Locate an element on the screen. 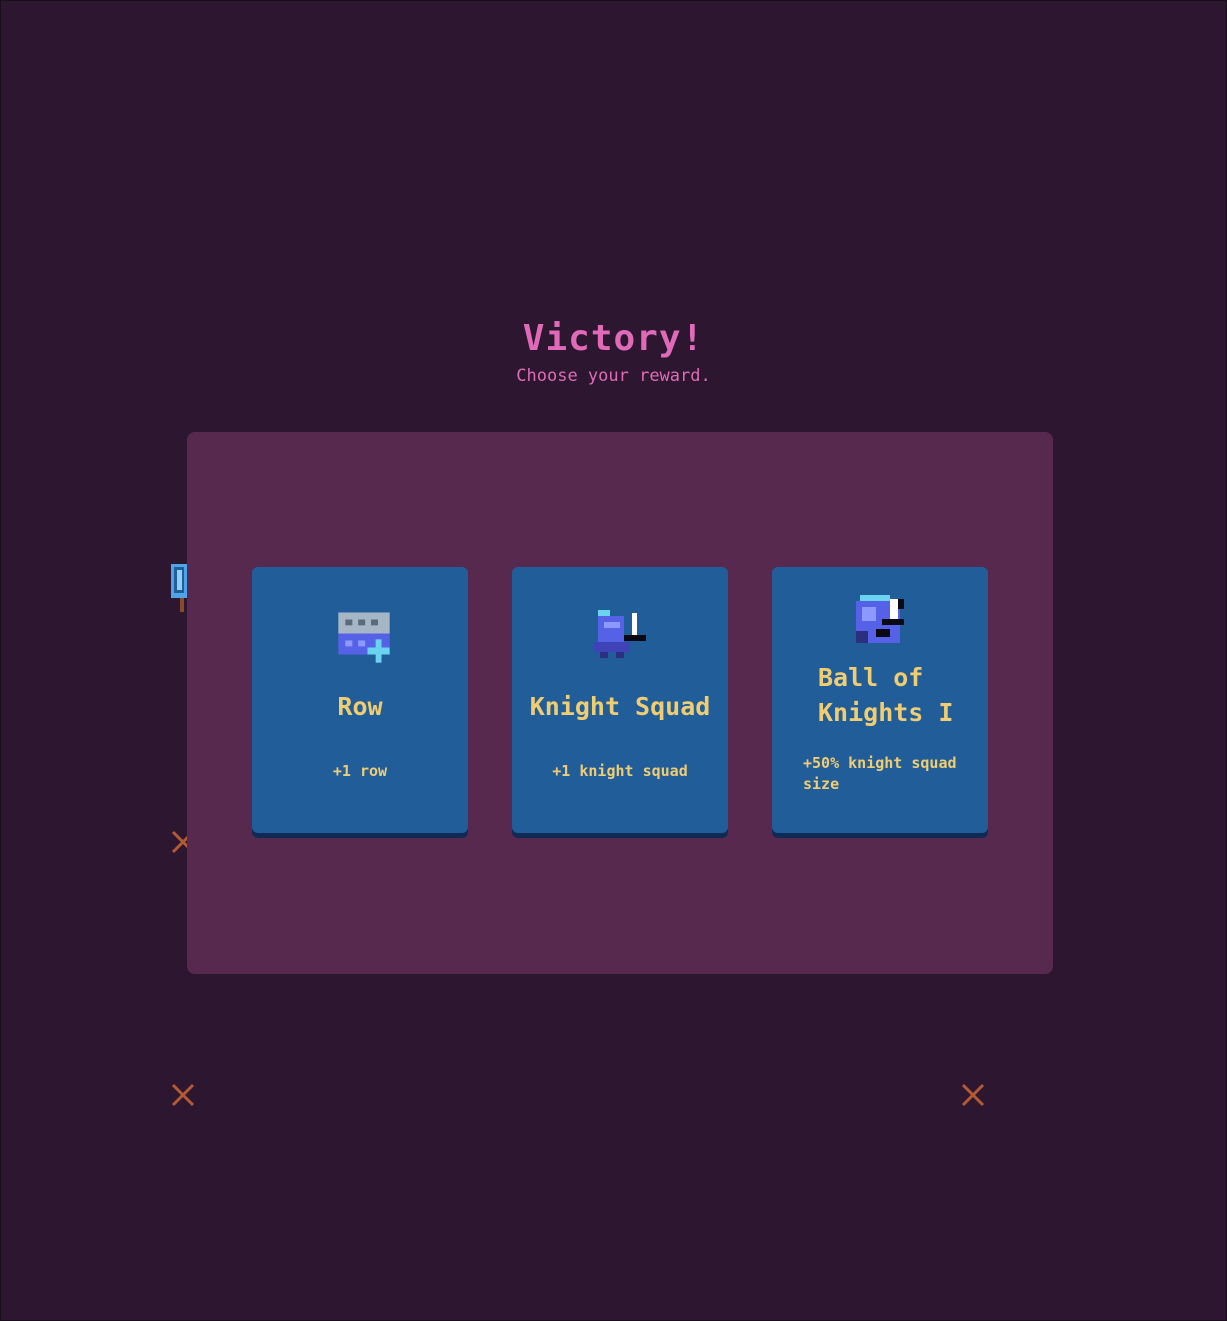 The width and height of the screenshot is (1227, 1321). reward-card-knight-squad: Knight Squad +1 knight squad is located at coordinates (620, 700).